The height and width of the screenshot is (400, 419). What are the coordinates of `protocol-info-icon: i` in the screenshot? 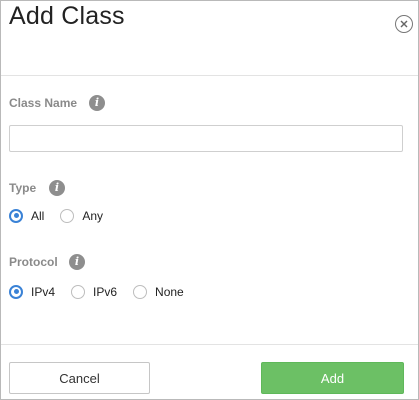 It's located at (77, 262).